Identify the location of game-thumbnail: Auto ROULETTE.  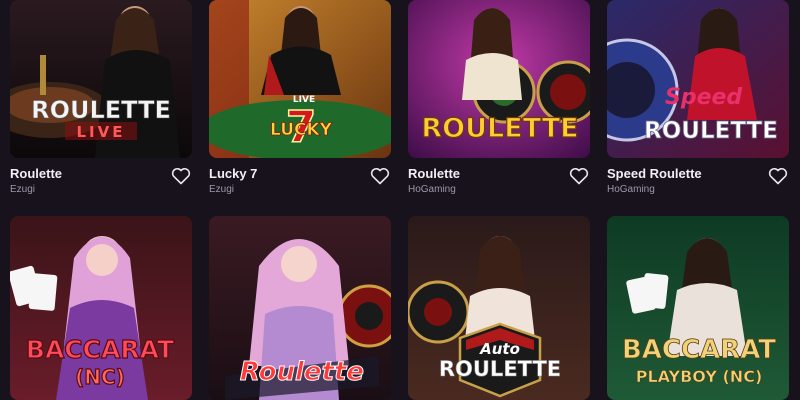
(499, 308).